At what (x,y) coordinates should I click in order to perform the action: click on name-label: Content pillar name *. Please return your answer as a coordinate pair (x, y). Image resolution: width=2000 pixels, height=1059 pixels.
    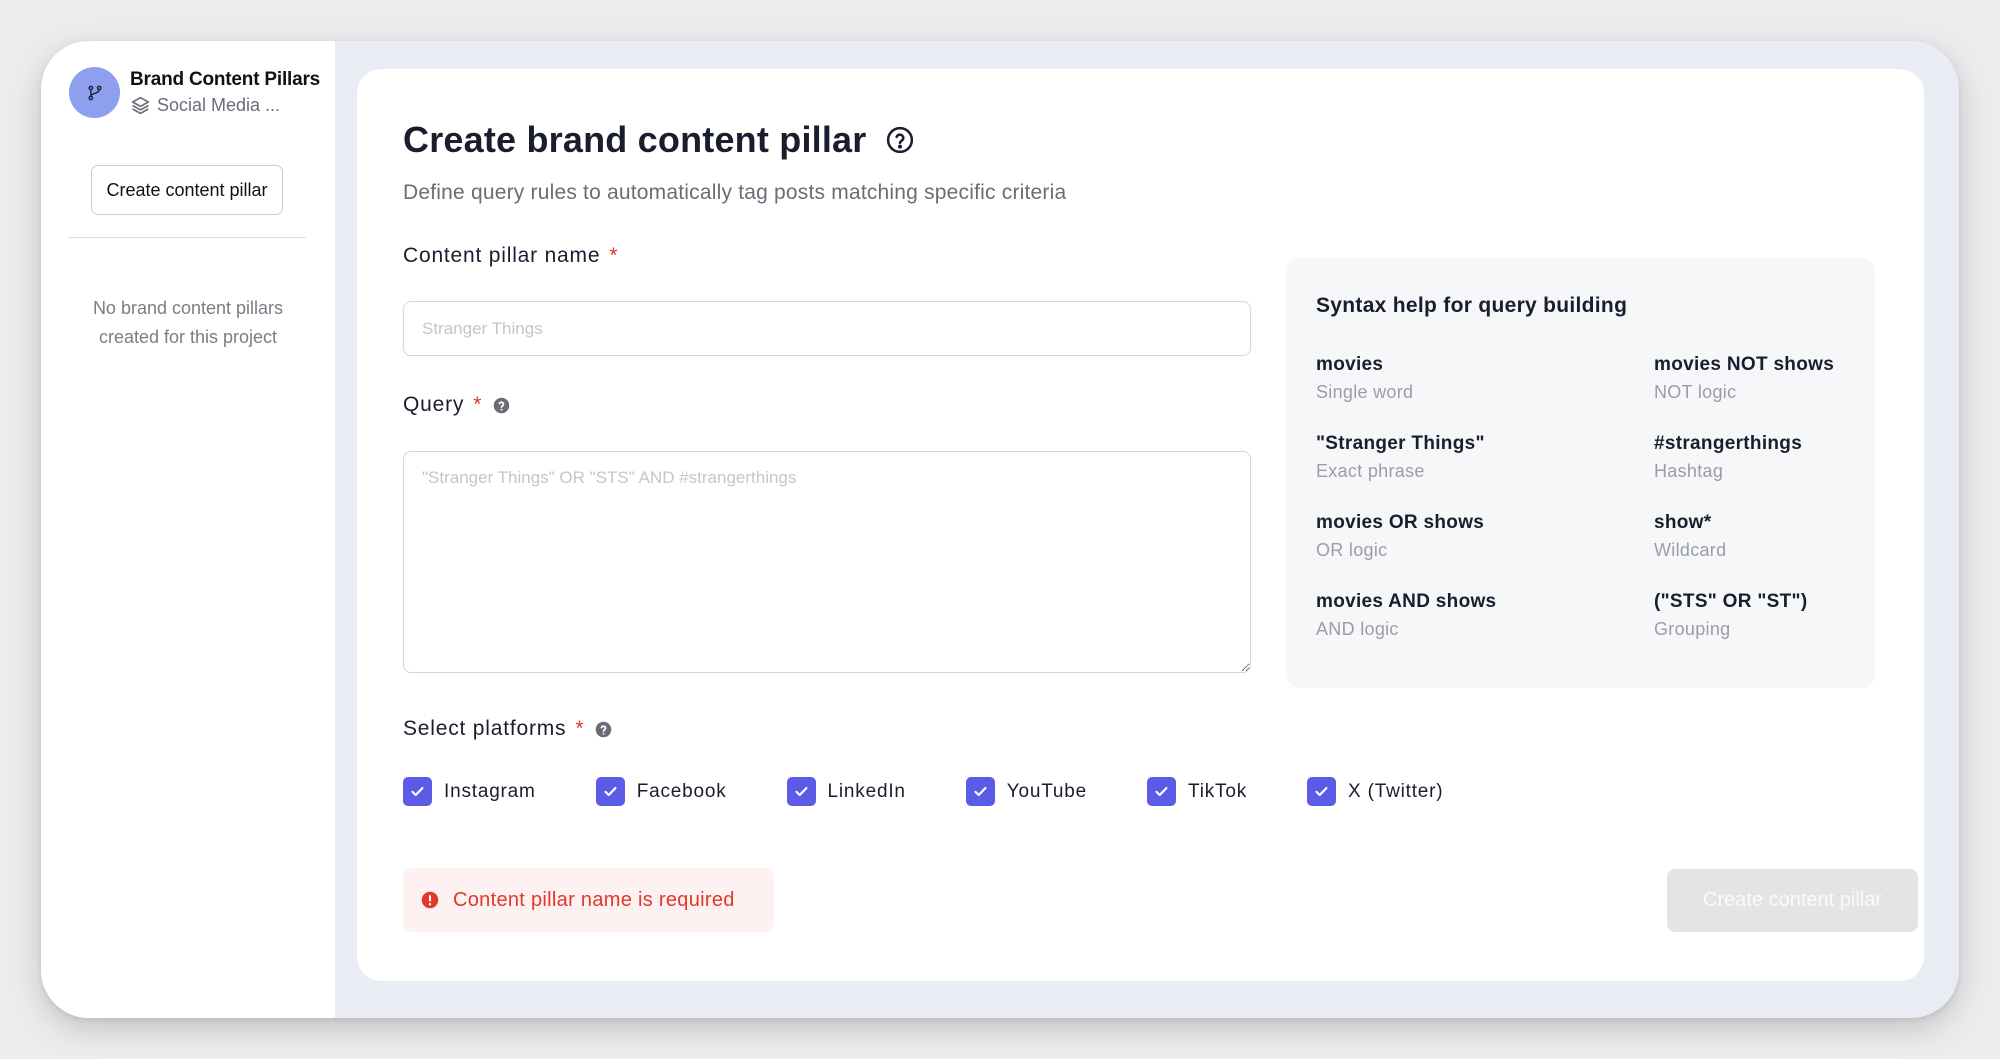
    Looking at the image, I should click on (510, 256).